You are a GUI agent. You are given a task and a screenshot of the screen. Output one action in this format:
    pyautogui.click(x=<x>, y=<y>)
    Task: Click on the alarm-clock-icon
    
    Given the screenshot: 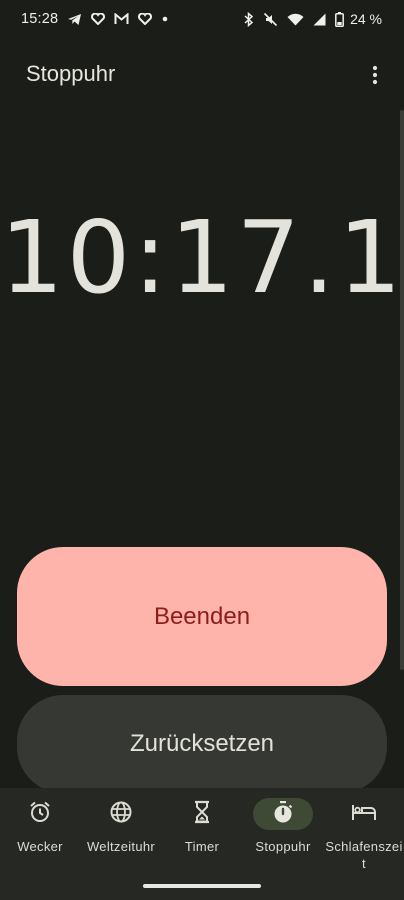 What is the action you would take?
    pyautogui.click(x=40, y=814)
    